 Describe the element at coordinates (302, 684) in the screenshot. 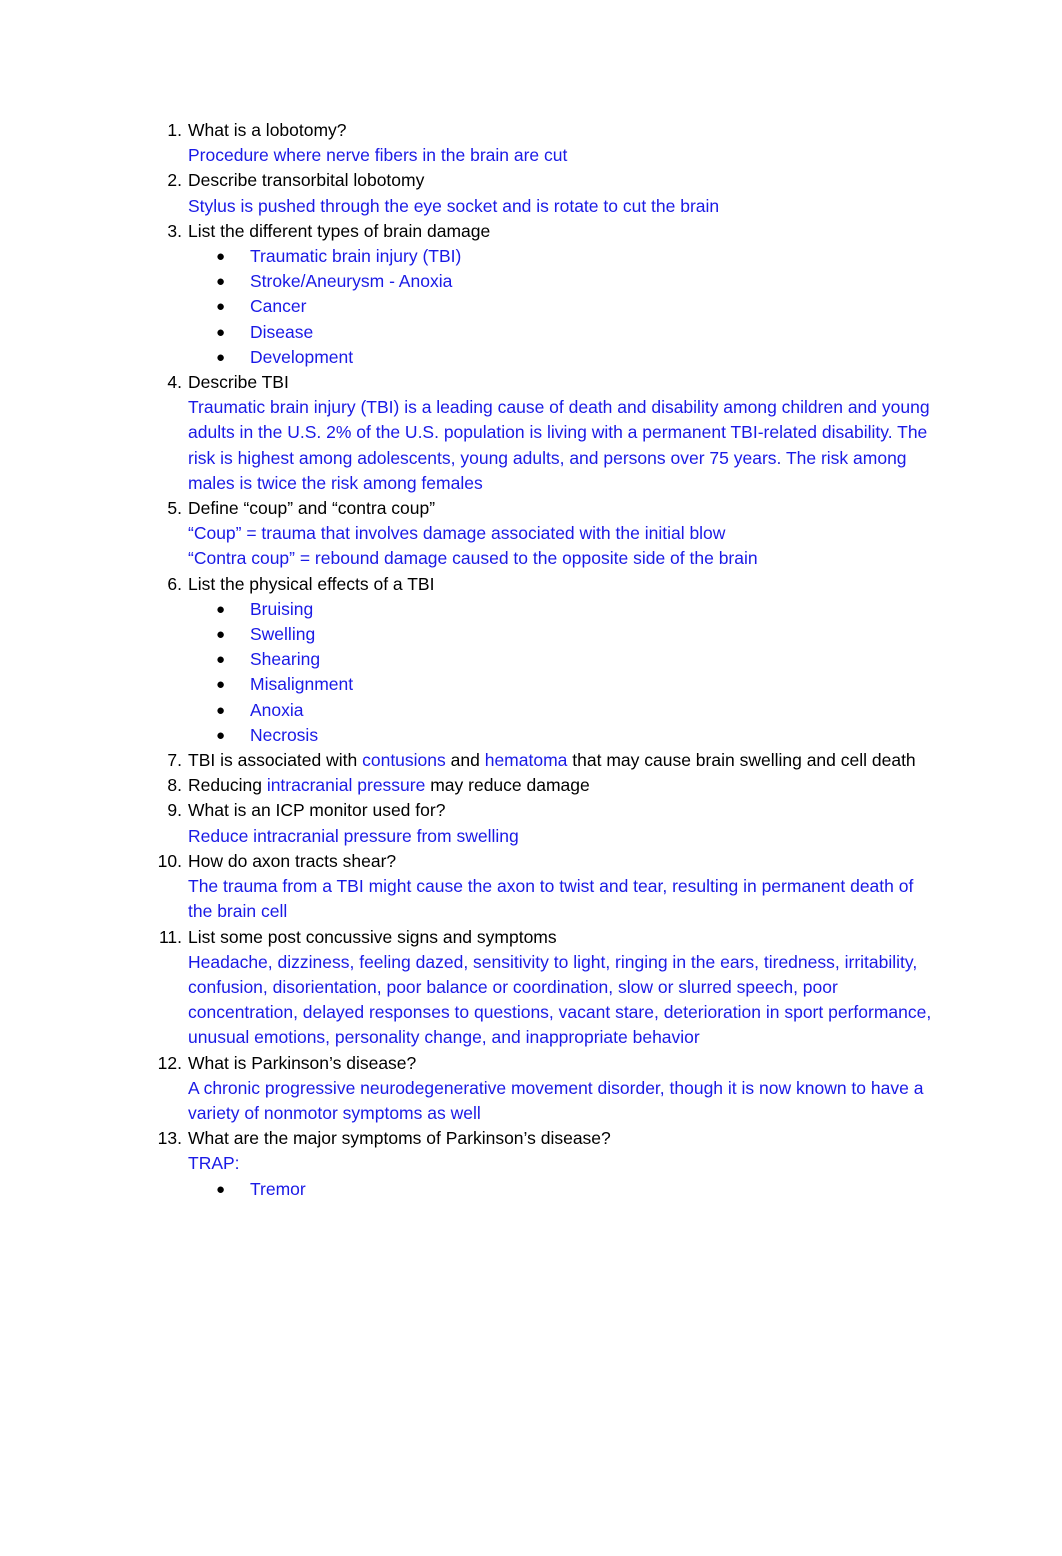

I see `answer-bullet-label: Misalignment` at that location.